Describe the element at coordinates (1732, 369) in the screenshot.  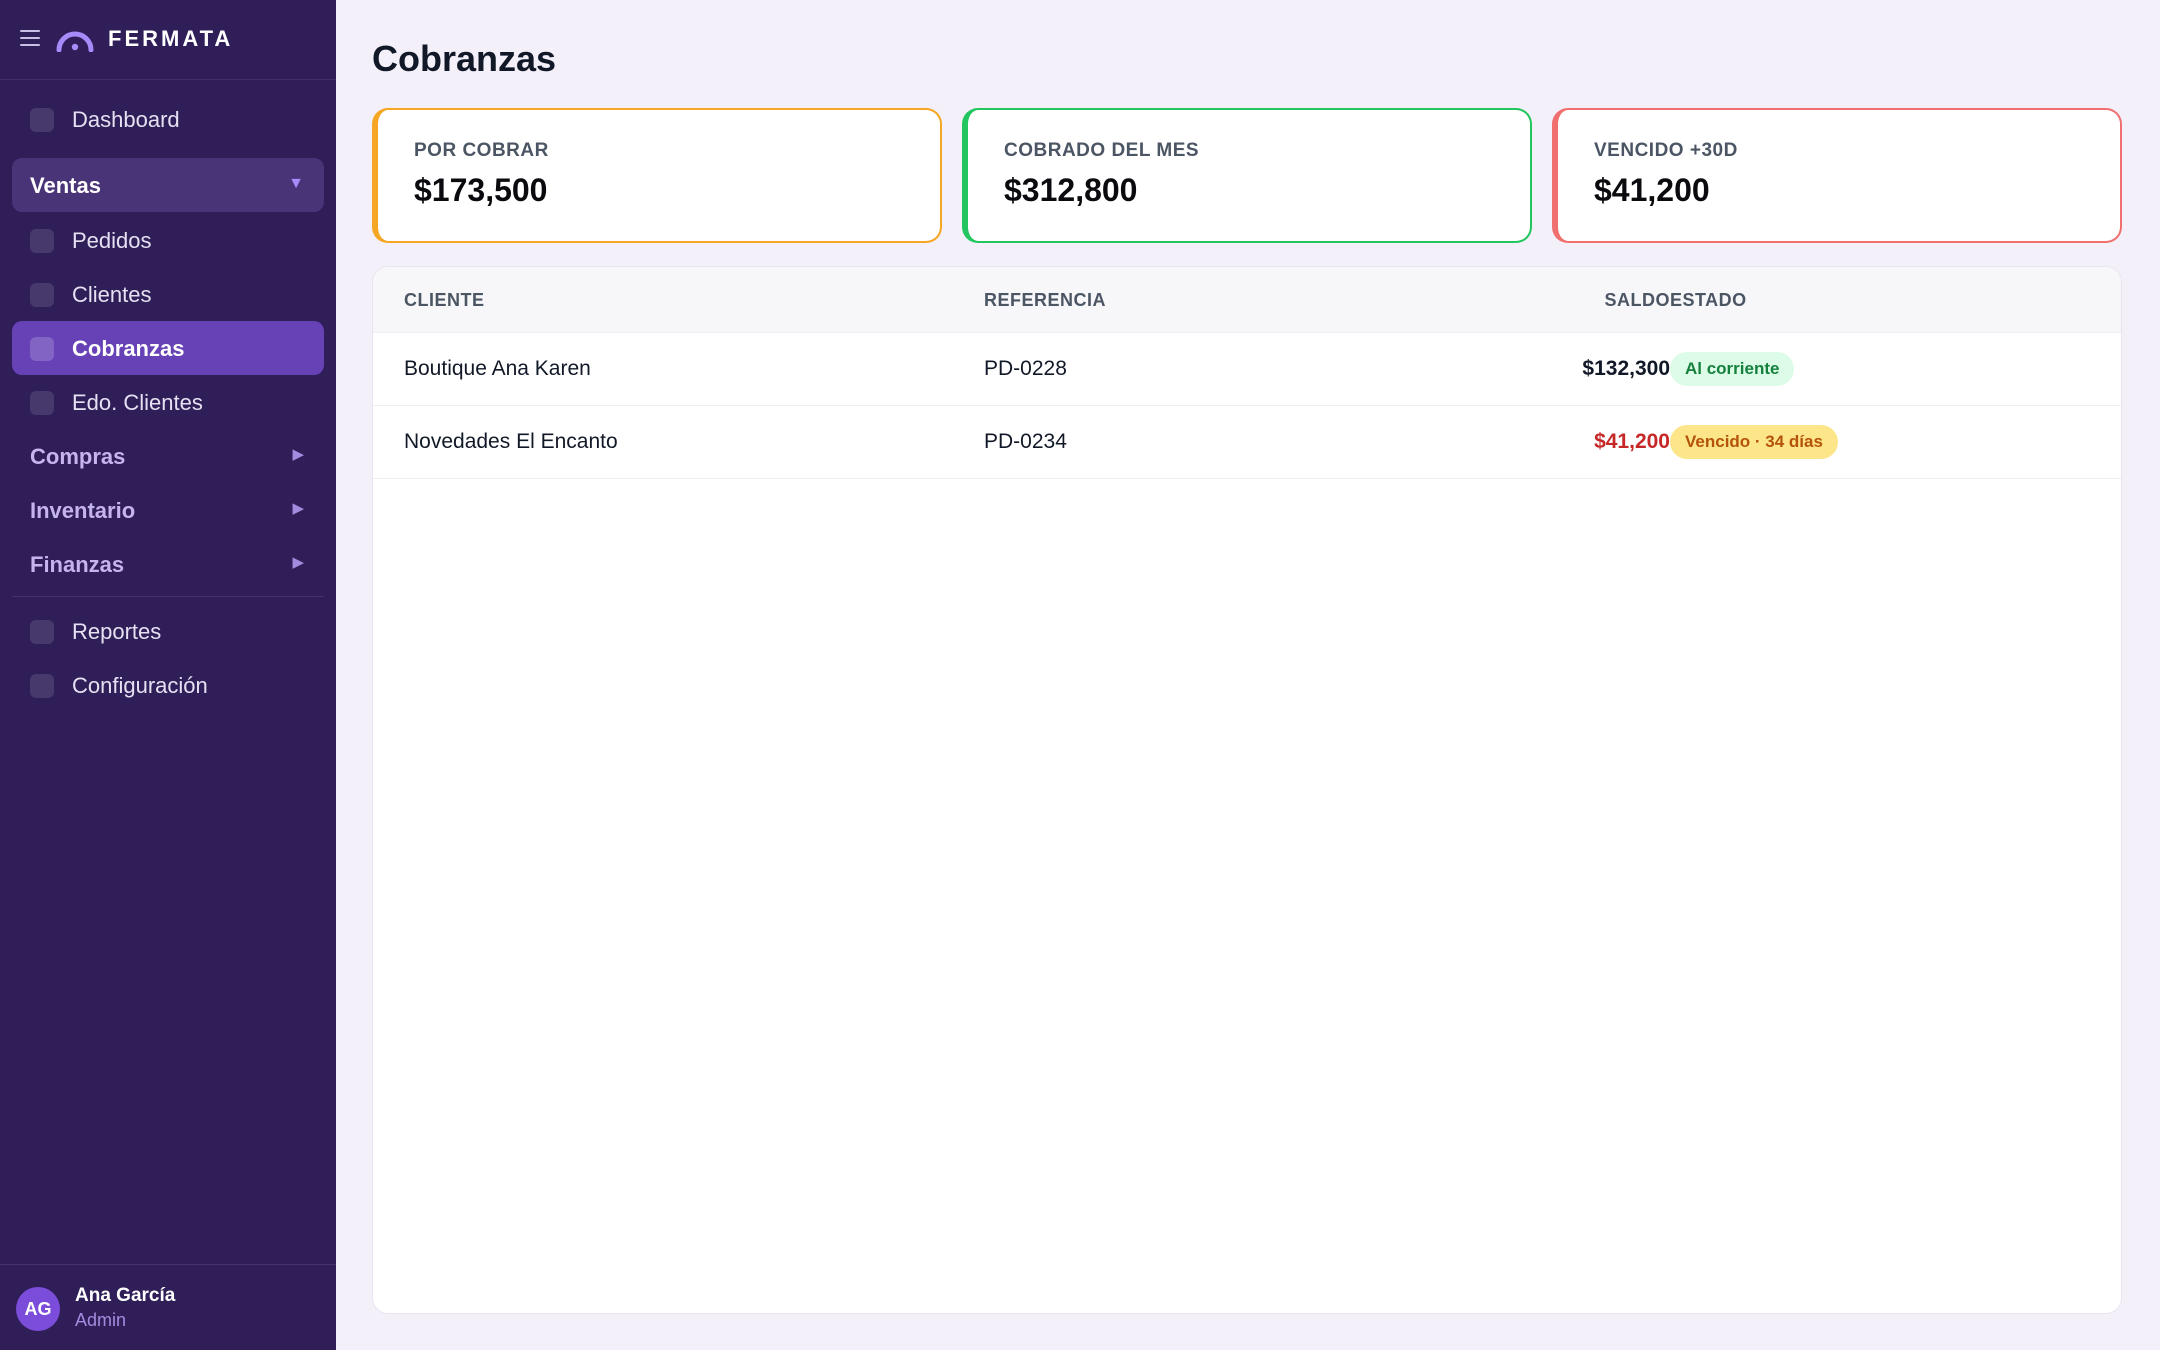
I see `status-badge: Al corriente` at that location.